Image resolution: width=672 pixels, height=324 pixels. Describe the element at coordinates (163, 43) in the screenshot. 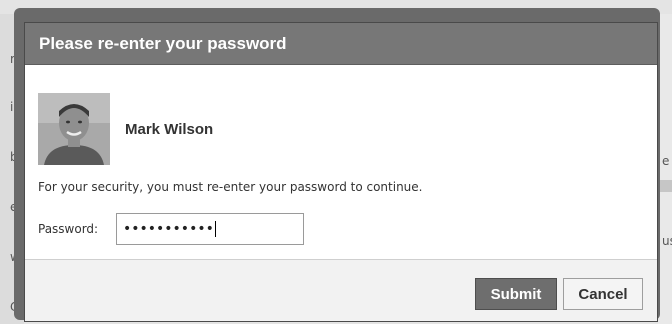

I see `dialog-title: Please re-enter your password` at that location.